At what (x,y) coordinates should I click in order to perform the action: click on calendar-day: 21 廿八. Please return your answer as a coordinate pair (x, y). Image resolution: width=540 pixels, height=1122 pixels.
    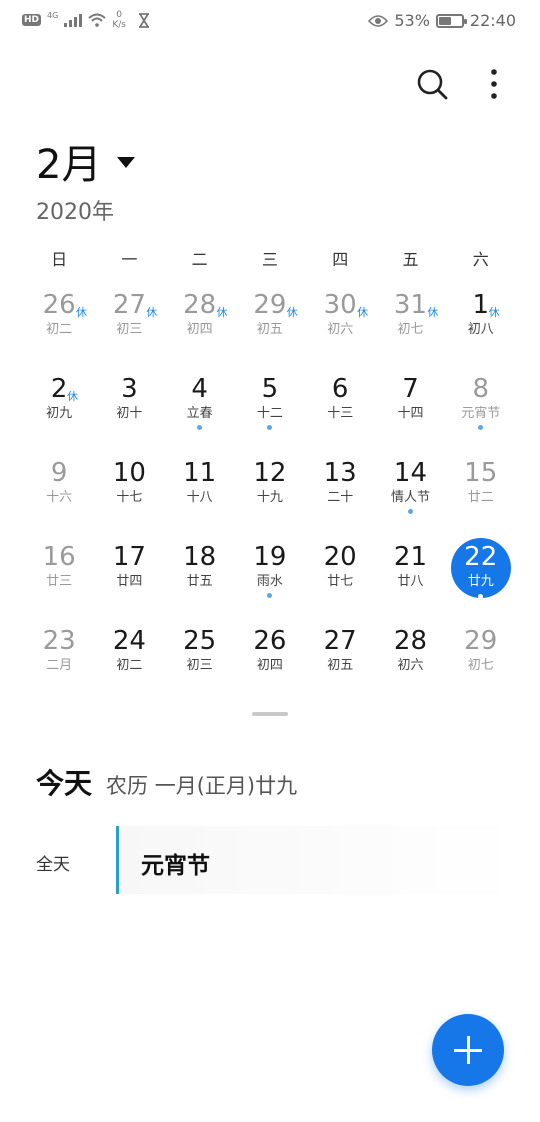
    Looking at the image, I should click on (410, 578).